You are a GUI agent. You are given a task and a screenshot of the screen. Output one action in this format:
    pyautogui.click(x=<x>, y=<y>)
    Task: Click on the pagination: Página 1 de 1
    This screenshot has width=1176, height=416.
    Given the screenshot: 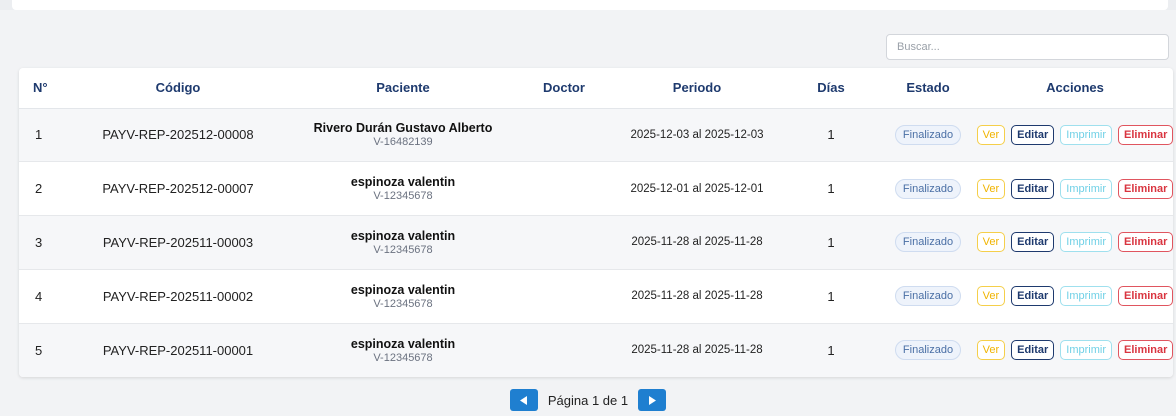 What is the action you would take?
    pyautogui.click(x=588, y=400)
    